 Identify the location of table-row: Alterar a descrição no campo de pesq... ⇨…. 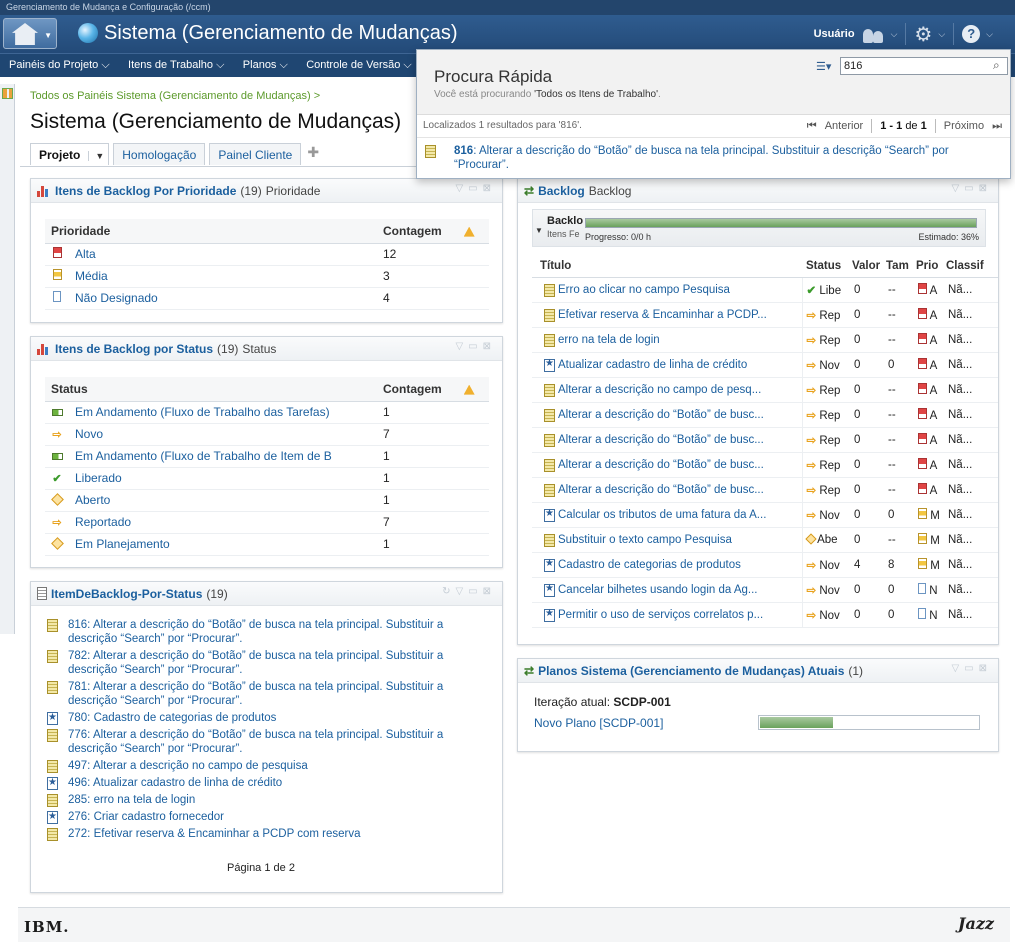
(765, 390).